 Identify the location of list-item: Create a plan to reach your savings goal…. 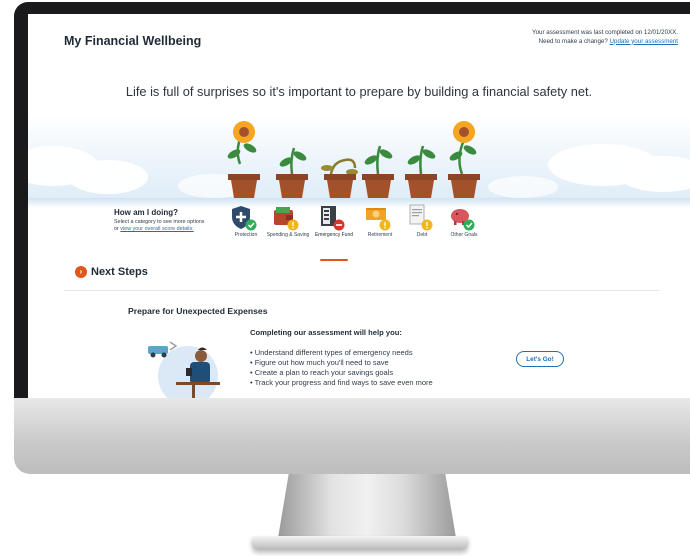
(341, 373).